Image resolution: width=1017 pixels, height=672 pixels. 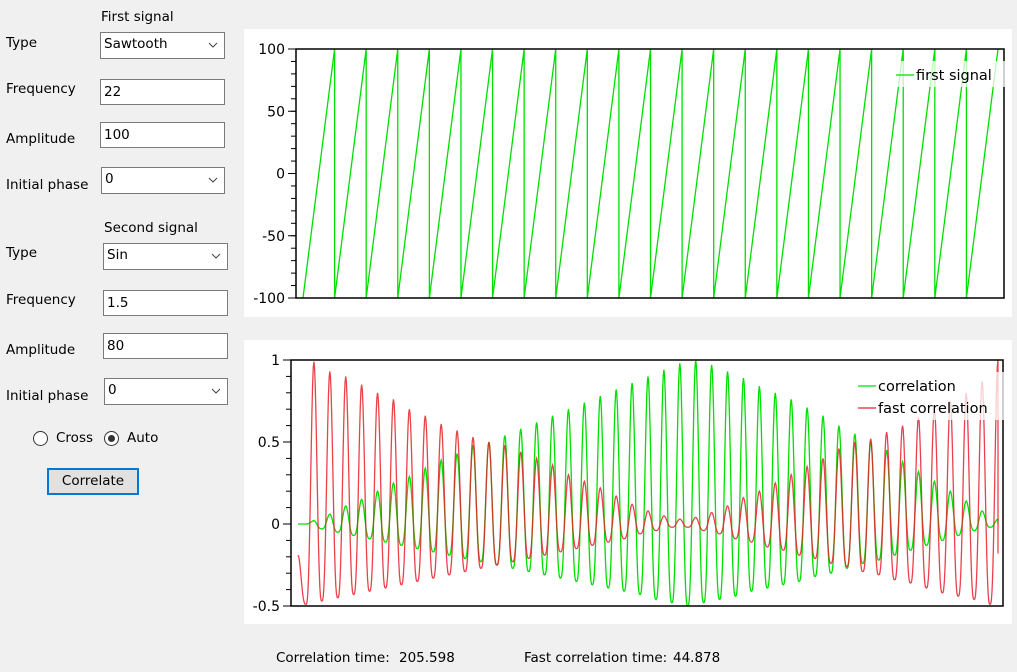 I want to click on y-tick-label: 1, so click(x=275, y=361).